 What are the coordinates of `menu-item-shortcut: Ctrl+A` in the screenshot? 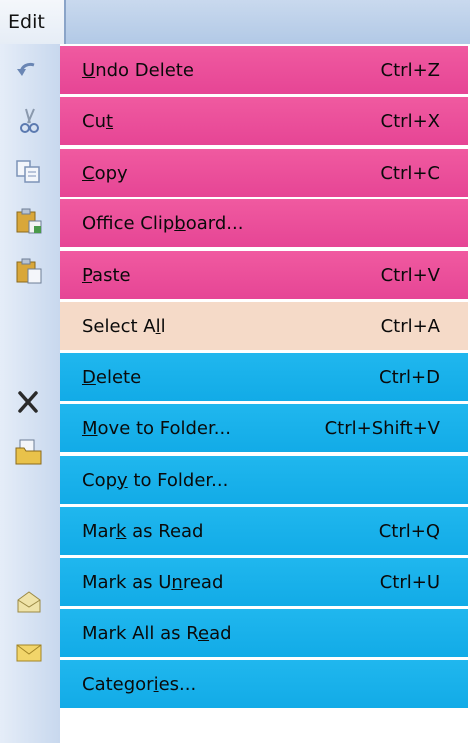 It's located at (410, 326).